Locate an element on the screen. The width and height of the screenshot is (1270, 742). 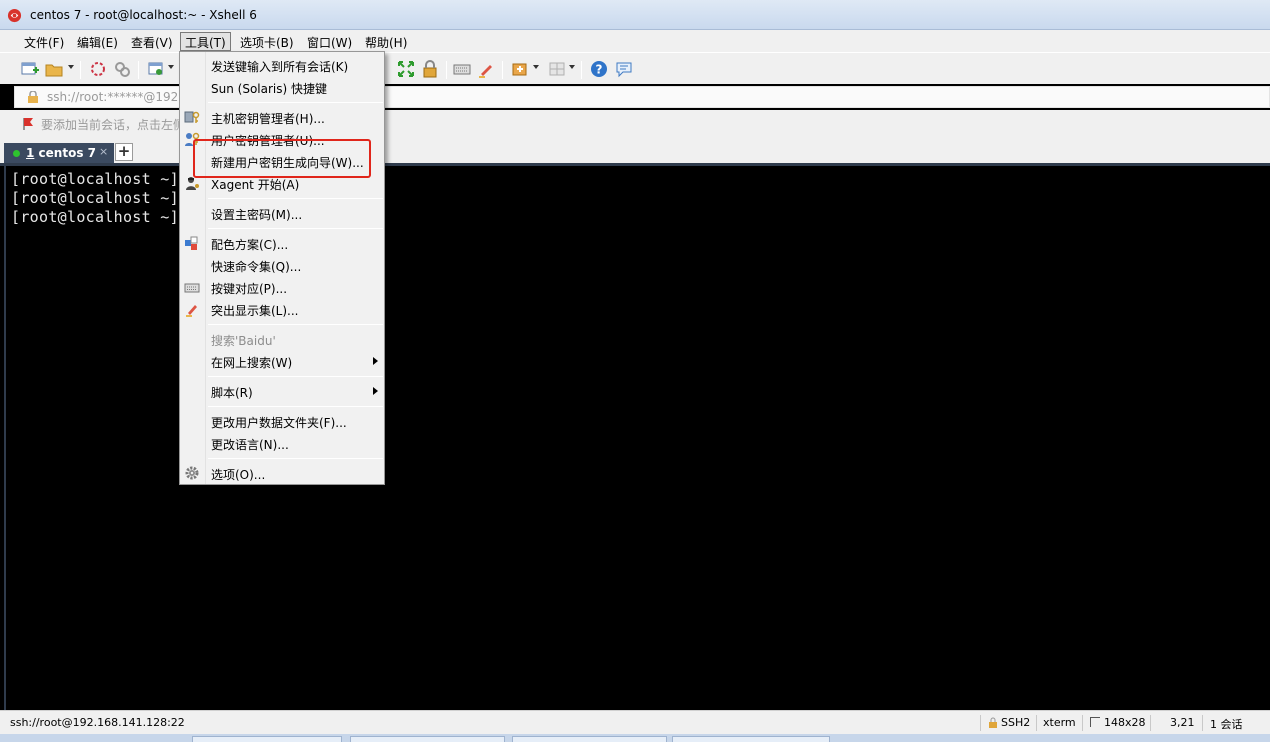
taskbar is located at coordinates (635, 738).